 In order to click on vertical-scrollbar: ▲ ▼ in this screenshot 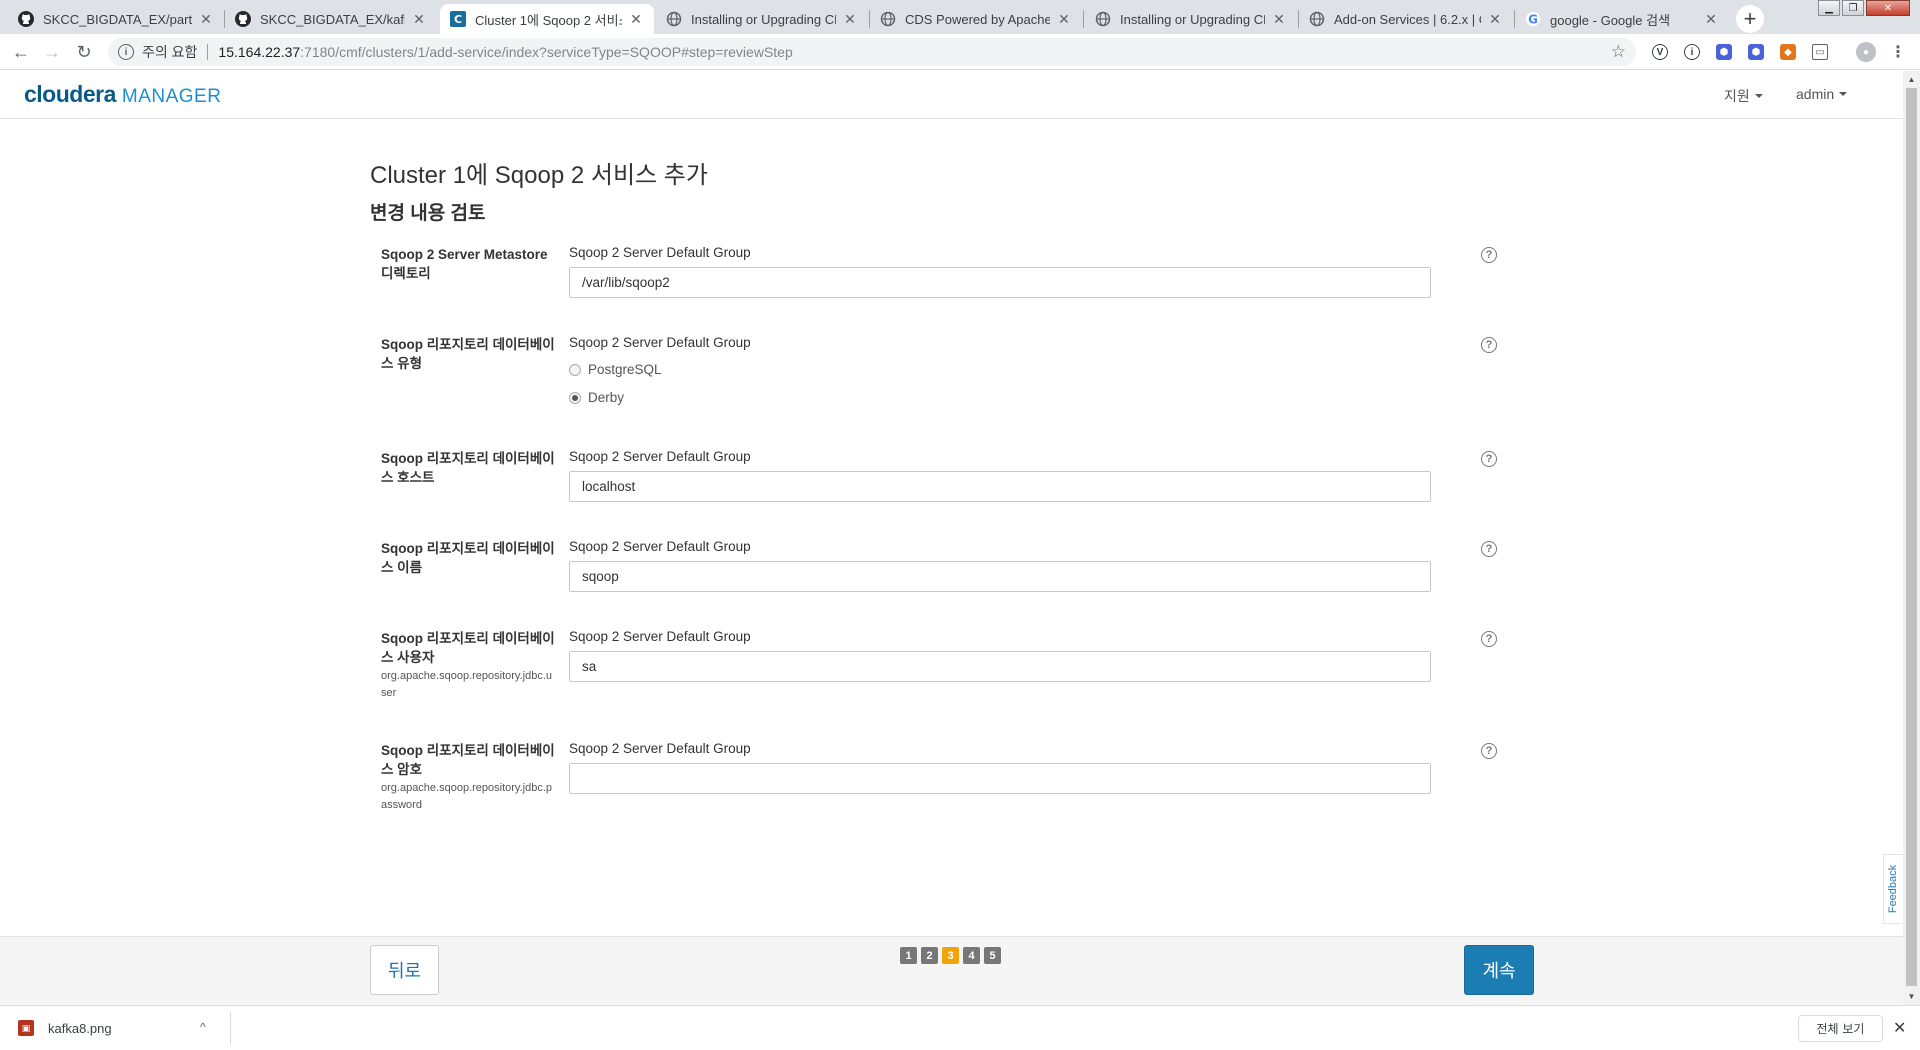, I will do `click(1911, 538)`.